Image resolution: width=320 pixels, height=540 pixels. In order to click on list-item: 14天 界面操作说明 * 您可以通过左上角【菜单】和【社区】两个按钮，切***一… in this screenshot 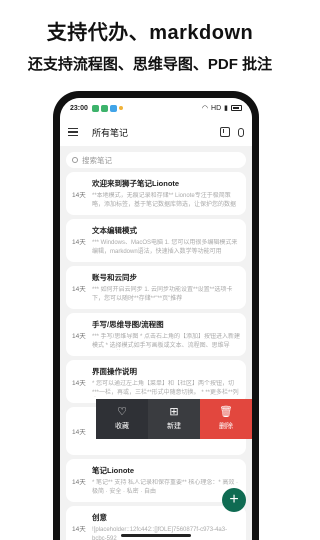, I will do `click(156, 381)`.